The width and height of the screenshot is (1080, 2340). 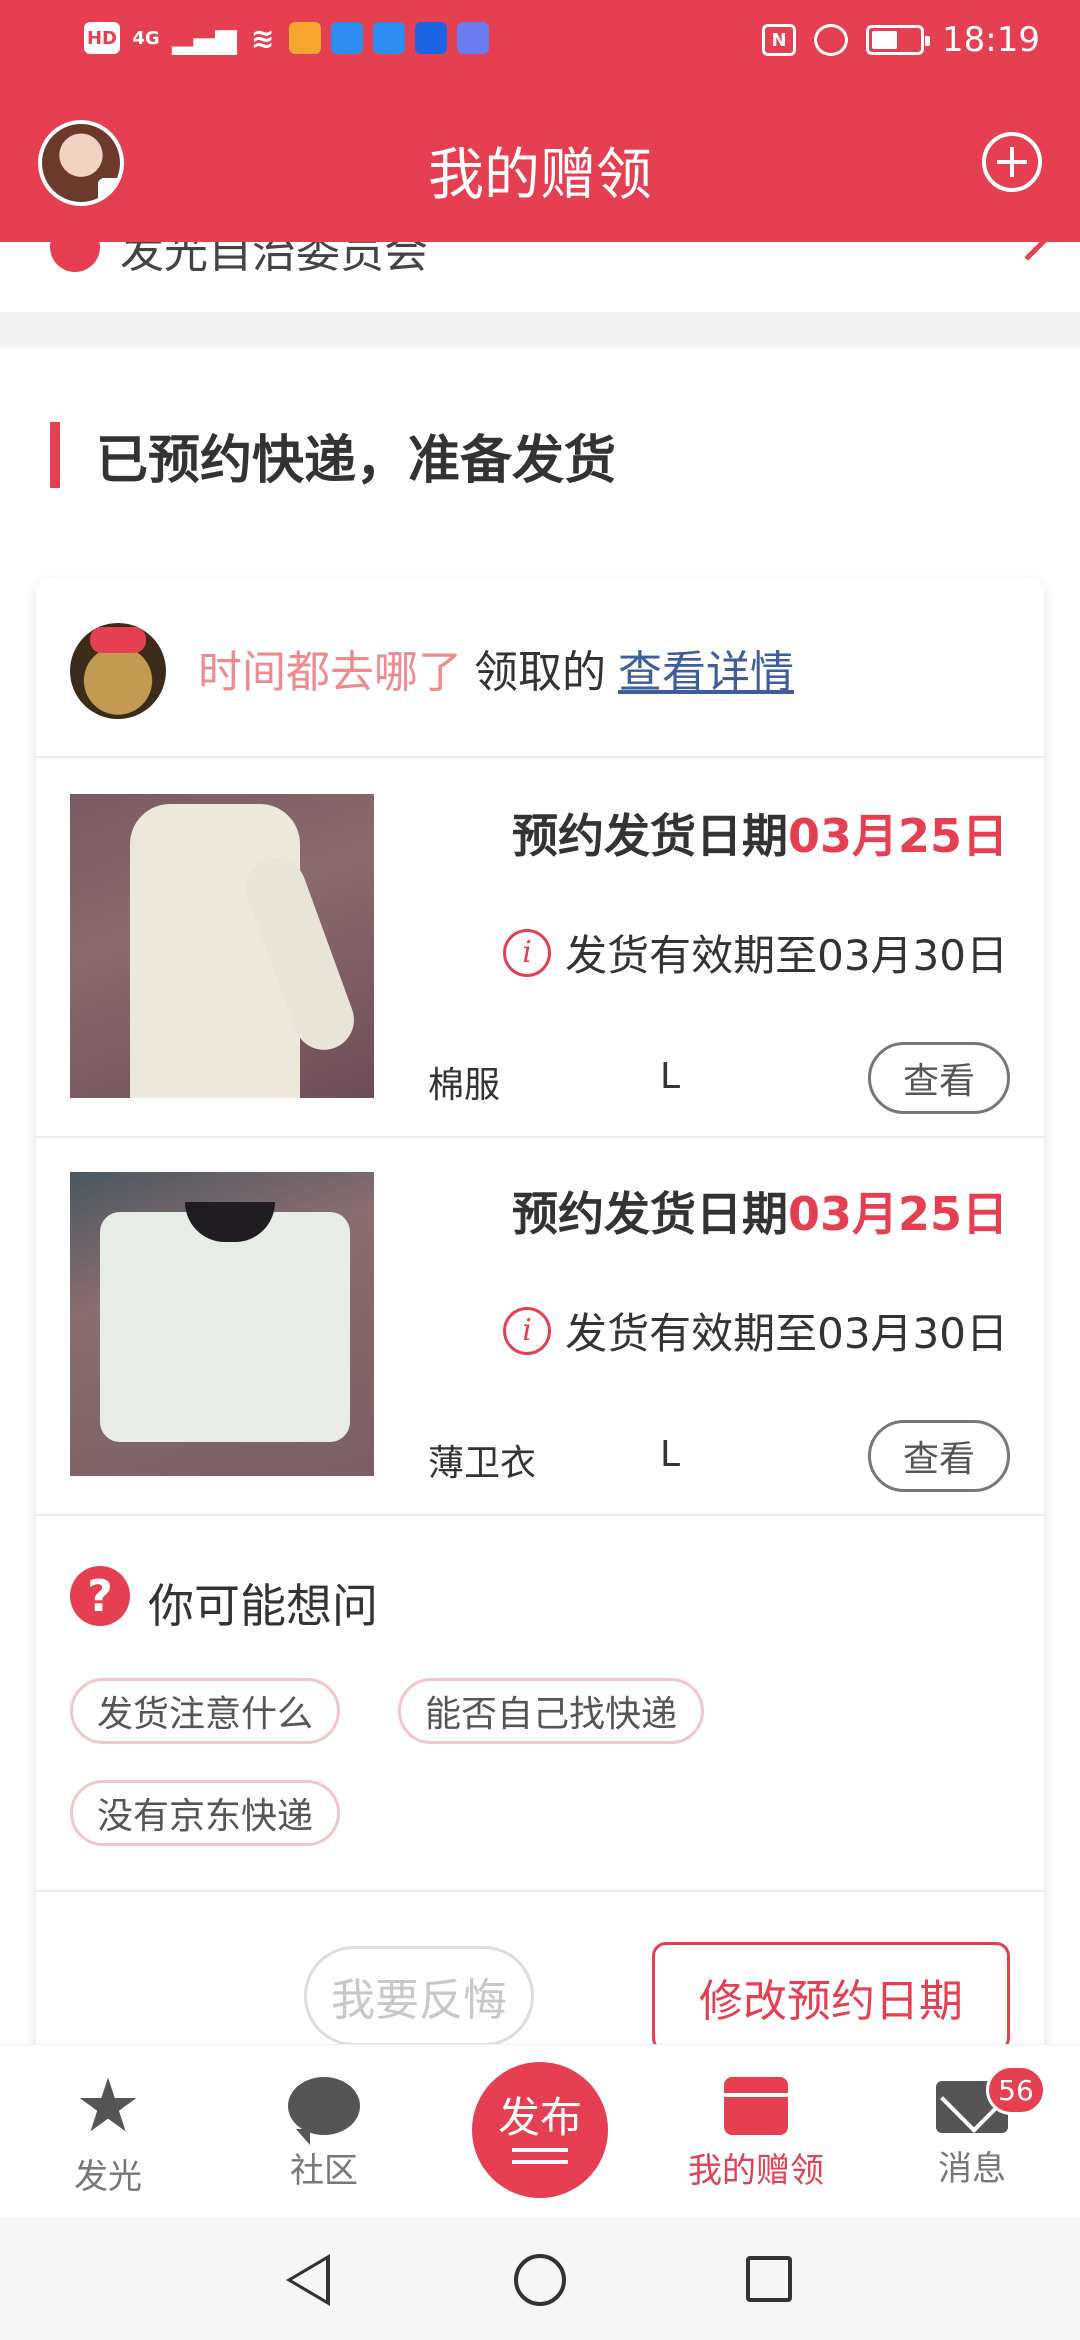 I want to click on plus-circle-icon, so click(x=1012, y=162).